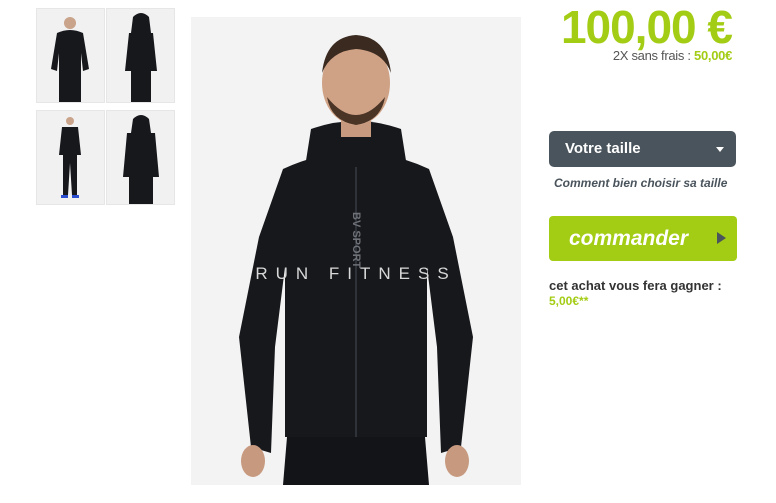 Image resolution: width=776 pixels, height=503 pixels. I want to click on thumbnail-front-image, so click(70, 55).